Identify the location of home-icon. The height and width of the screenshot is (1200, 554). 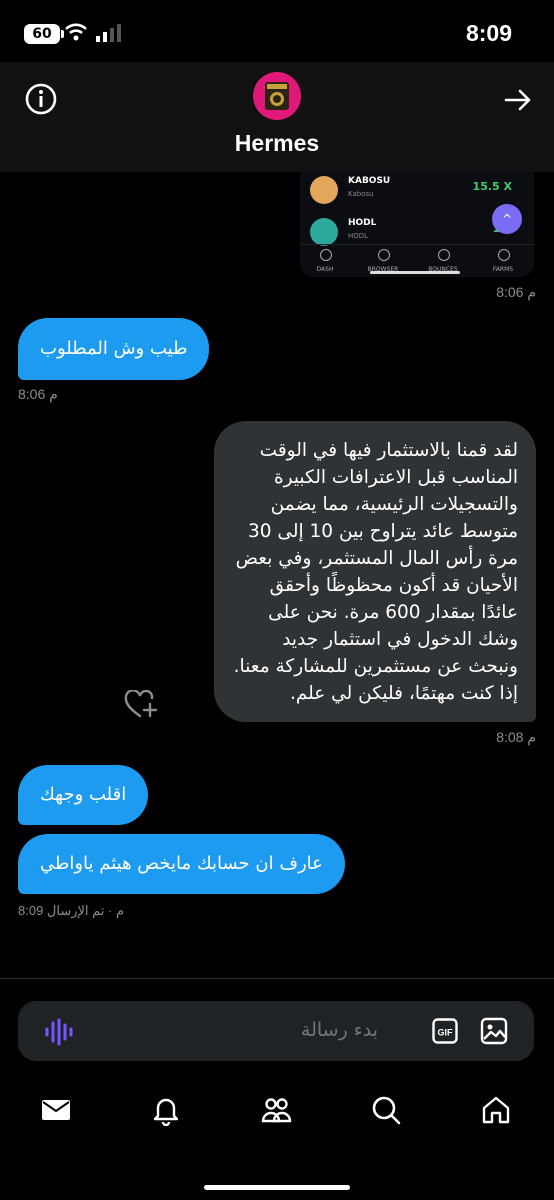
(496, 1110).